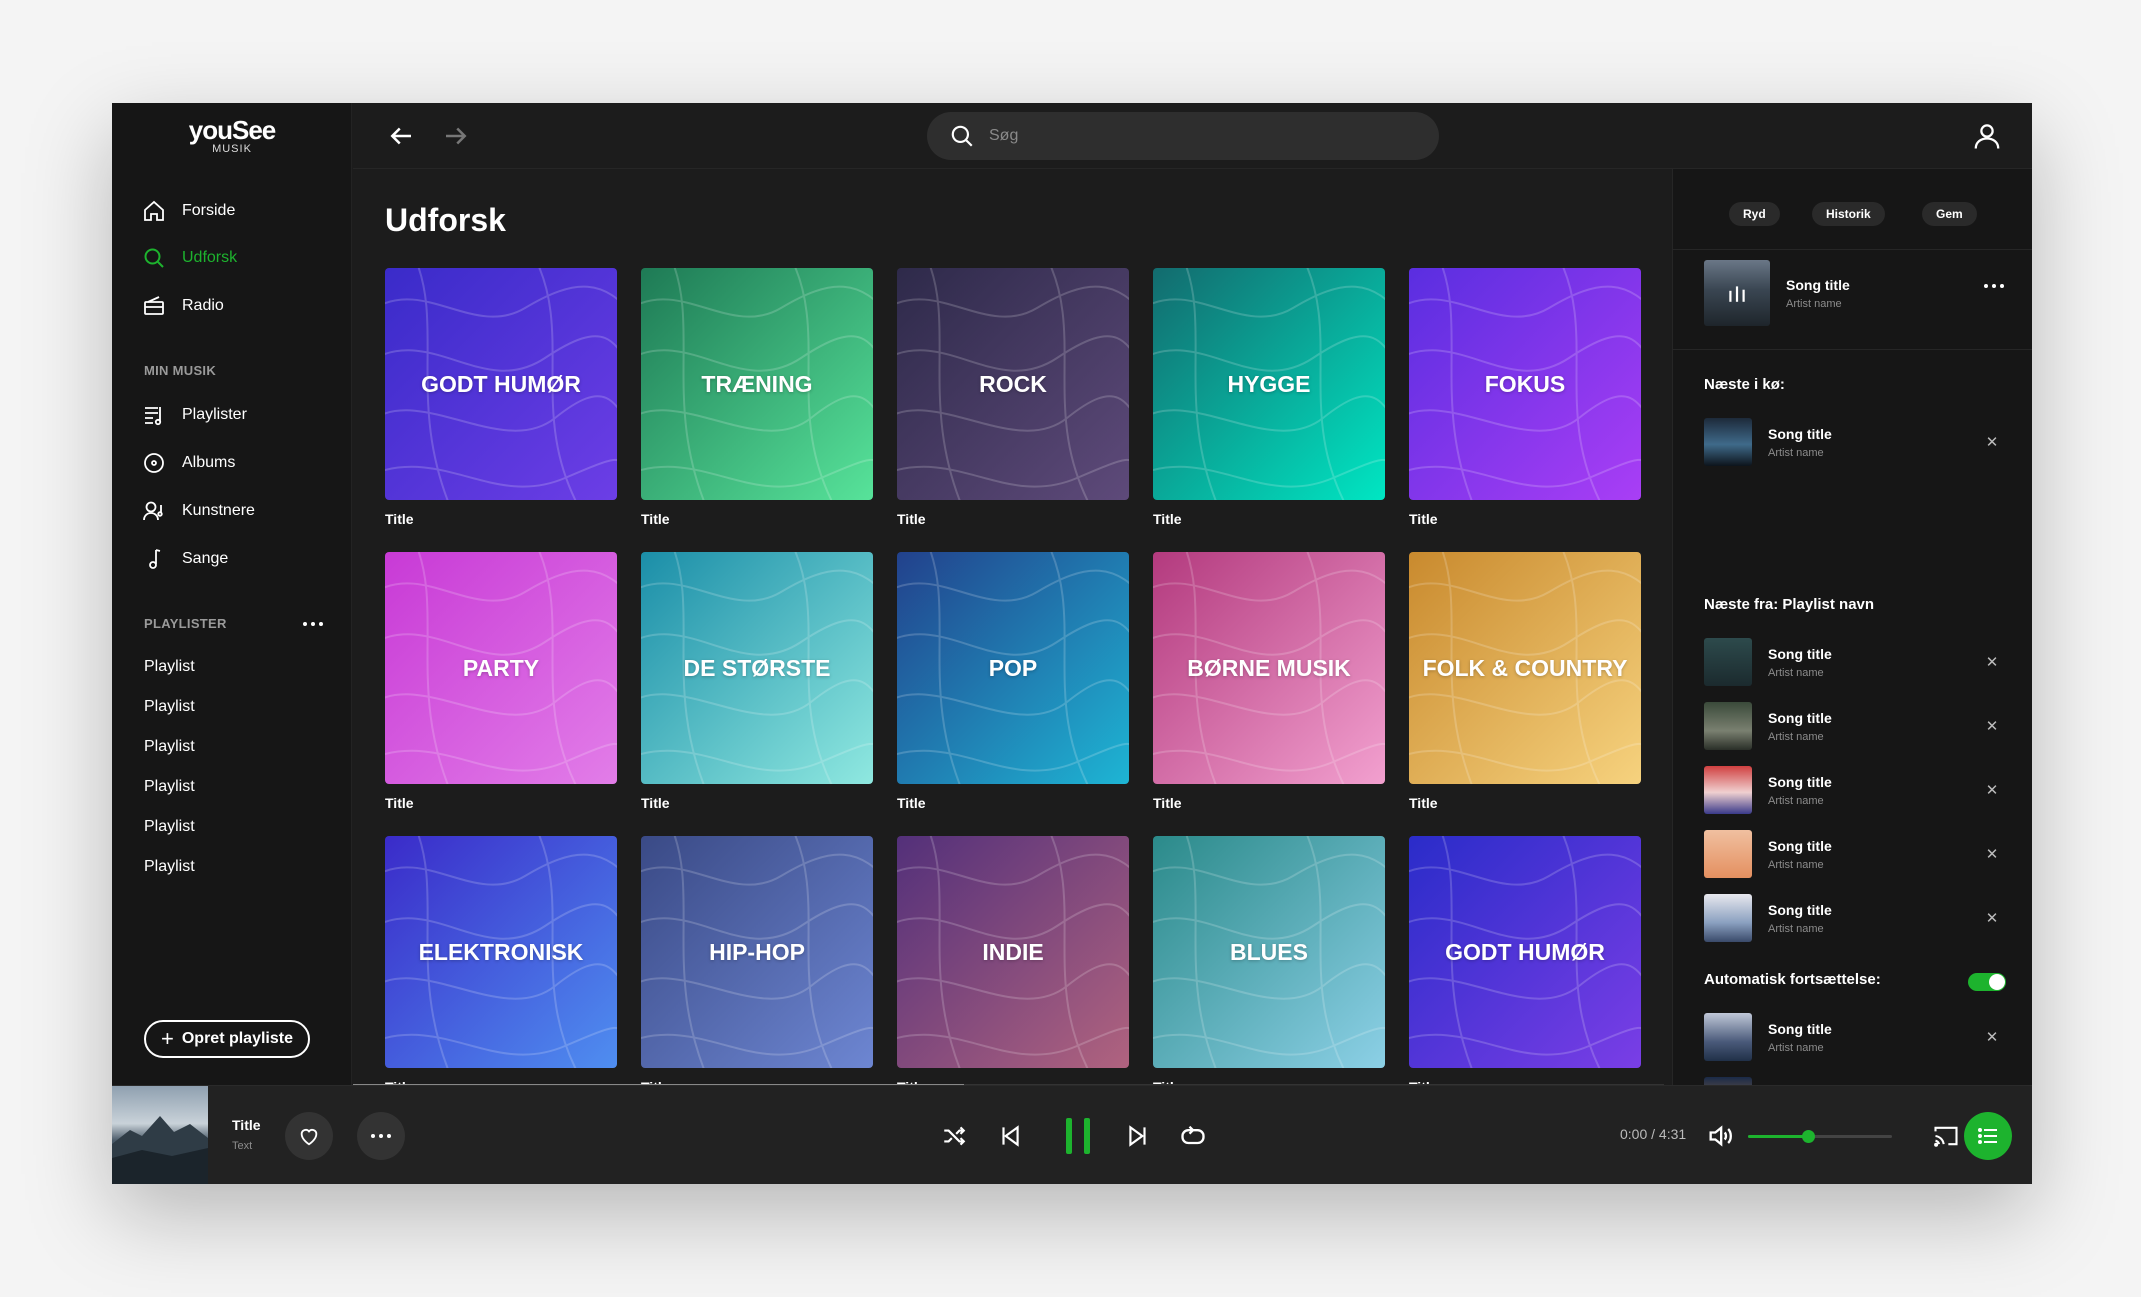 The image size is (2141, 1297). What do you see at coordinates (1269, 668) in the screenshot?
I see `category-art: BØRNE MUSIK` at bounding box center [1269, 668].